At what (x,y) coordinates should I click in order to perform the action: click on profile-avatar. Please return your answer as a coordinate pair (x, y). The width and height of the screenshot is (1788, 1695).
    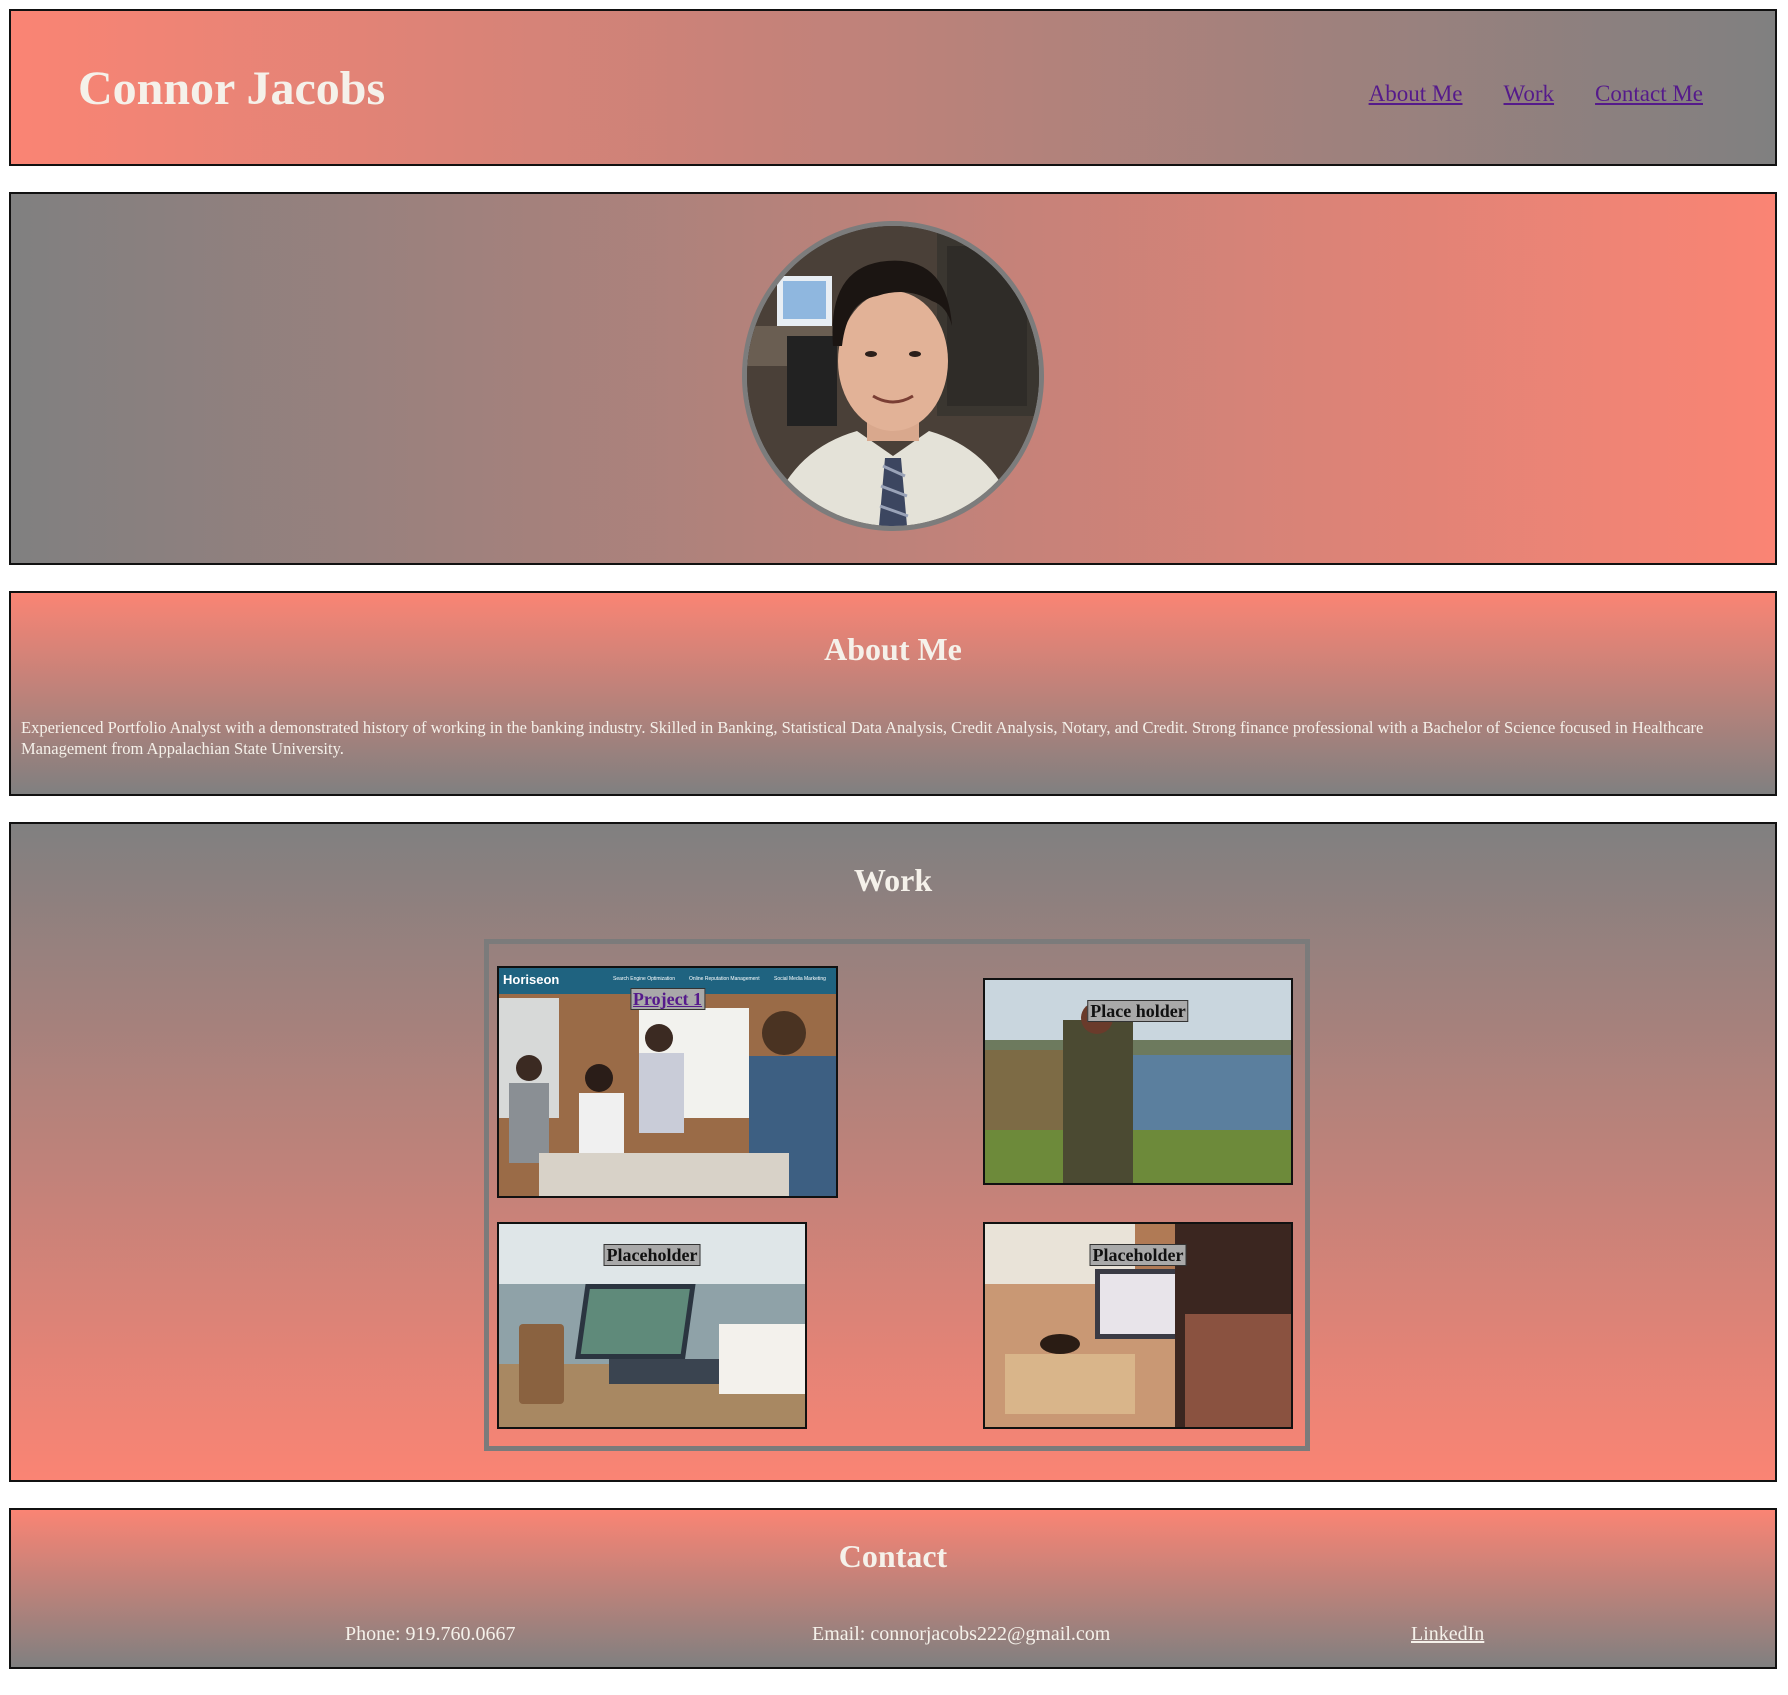
    Looking at the image, I should click on (893, 376).